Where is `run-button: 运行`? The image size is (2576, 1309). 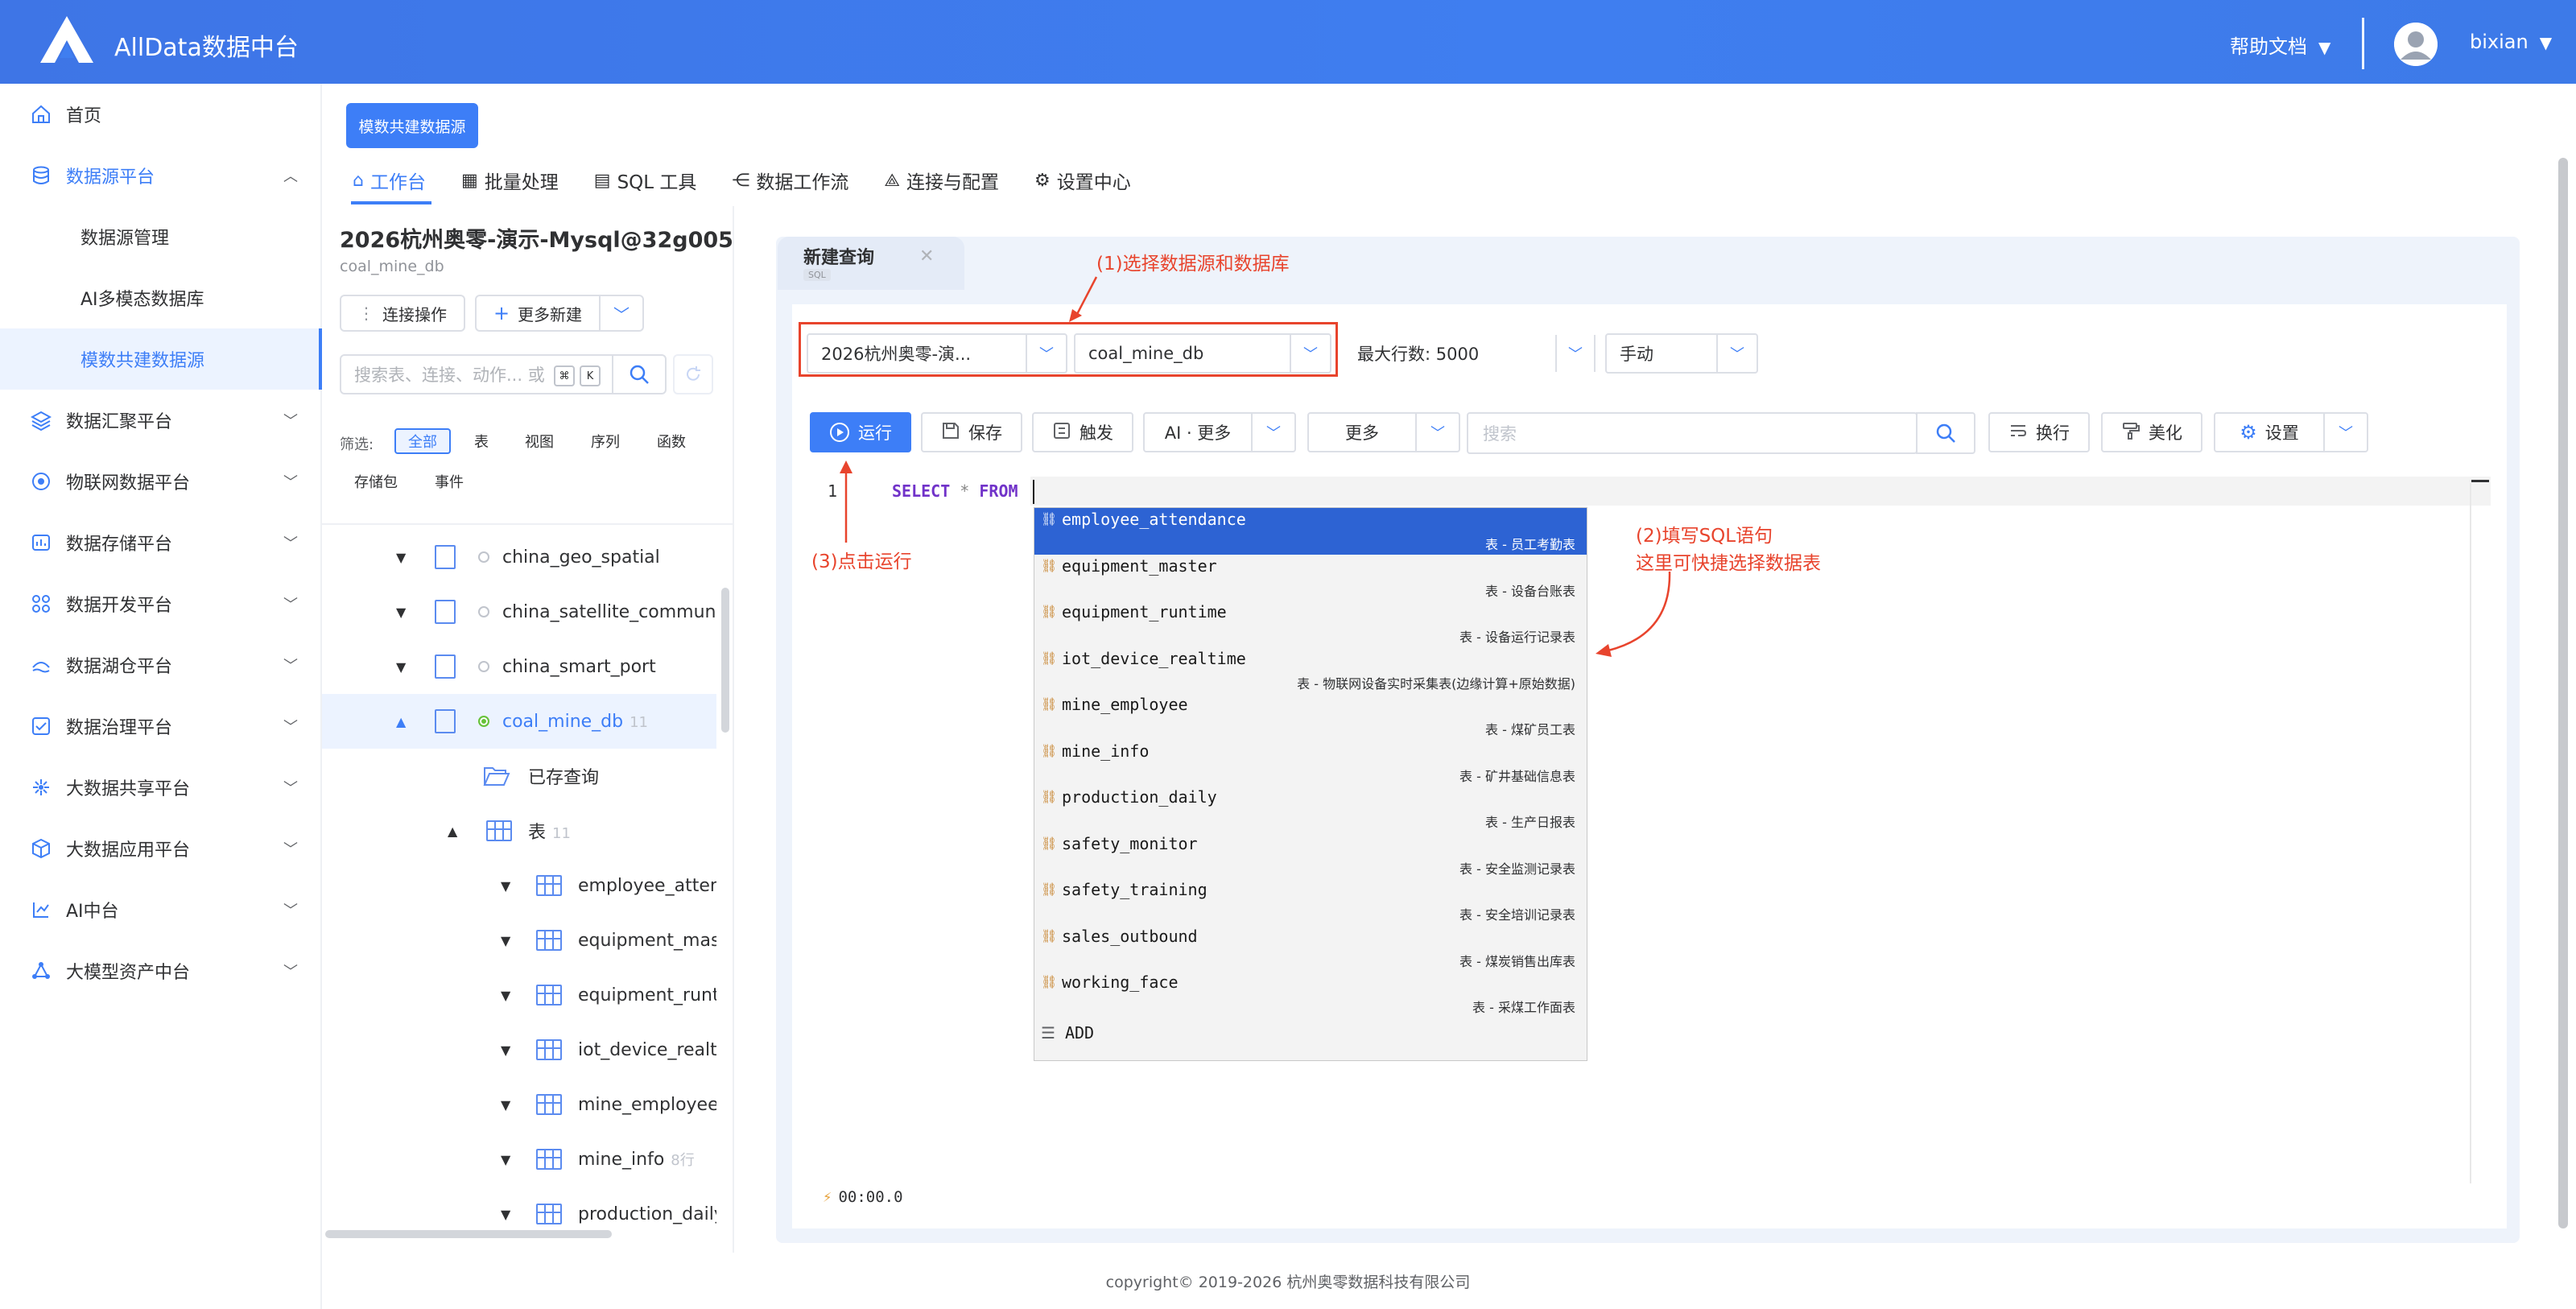 run-button: 运行 is located at coordinates (860, 432).